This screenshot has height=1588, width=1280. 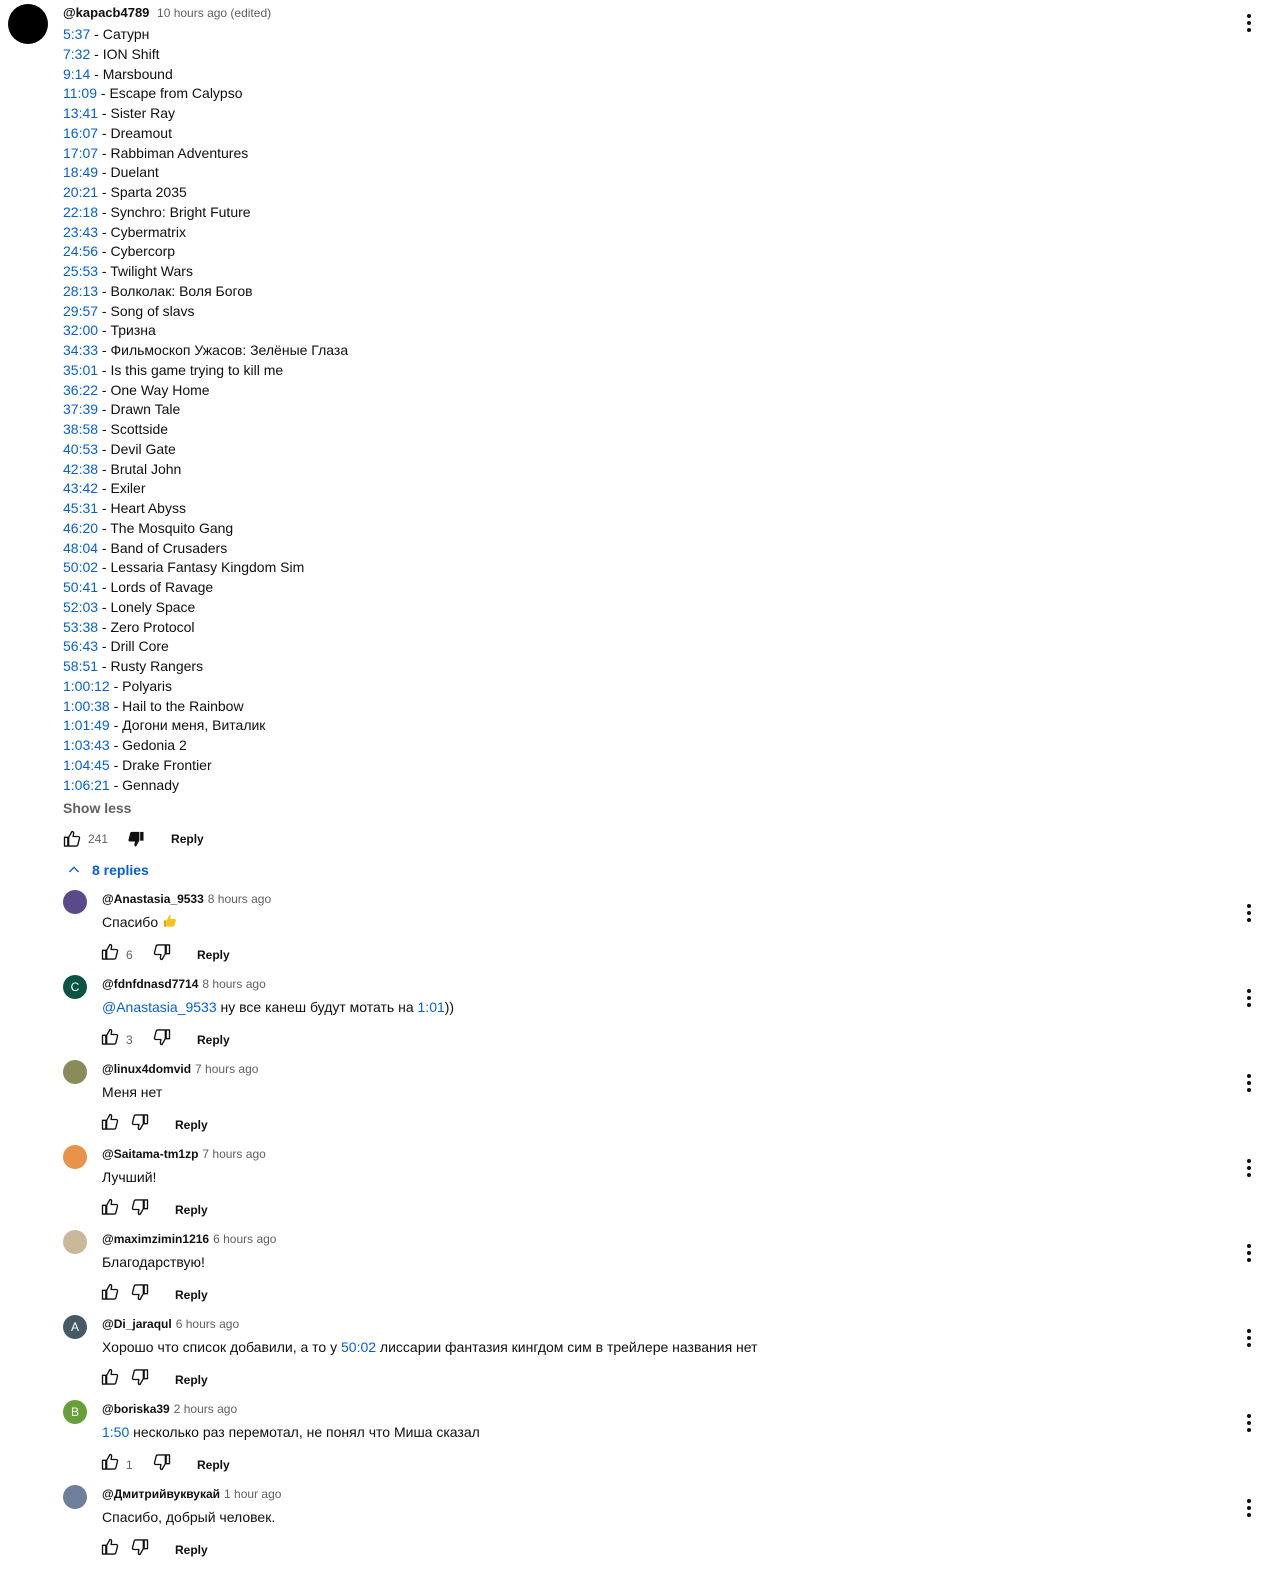 I want to click on chapter-timestamp-link: 25:53, so click(x=80, y=271).